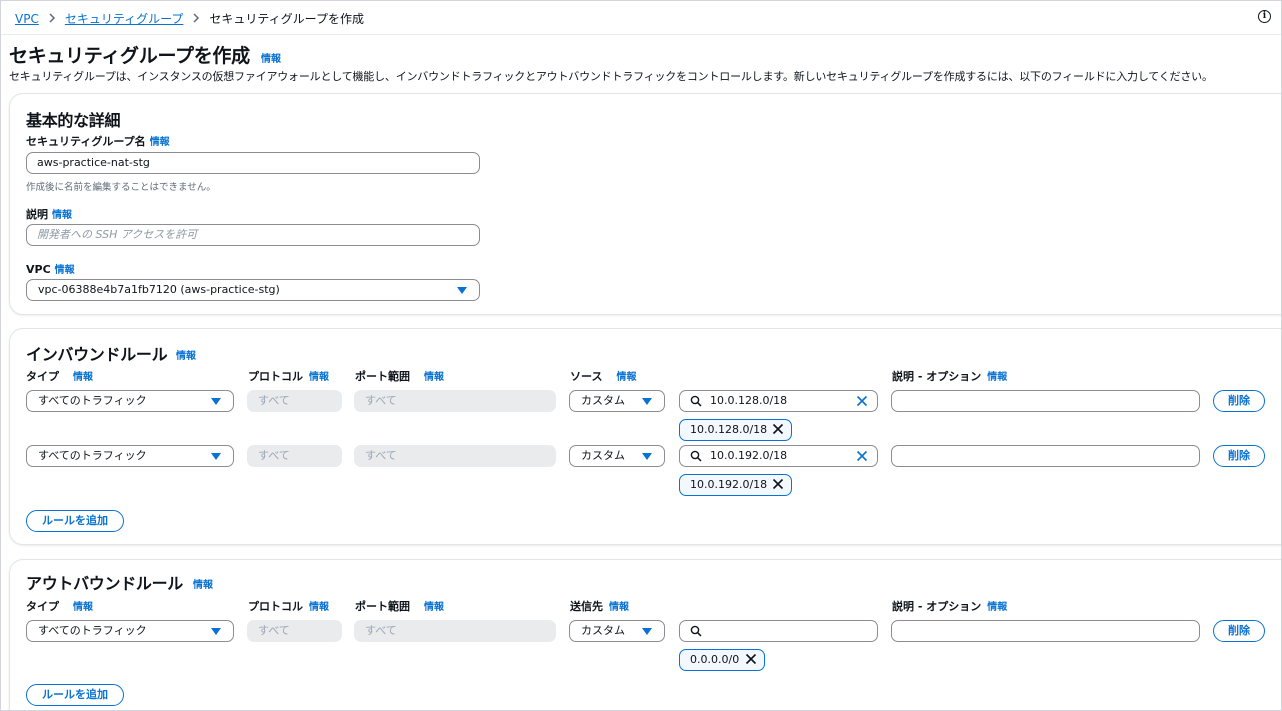 The image size is (1282, 711). I want to click on vpc-info-link: 情報, so click(65, 270).